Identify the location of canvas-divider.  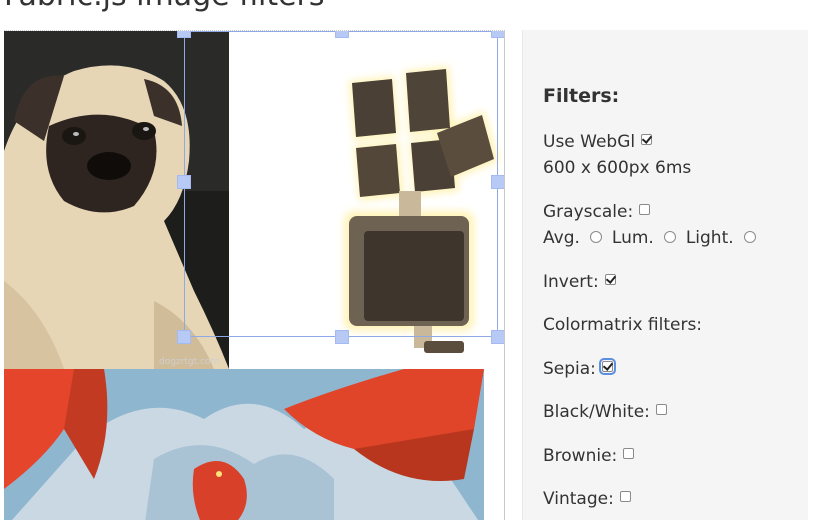
(504, 275).